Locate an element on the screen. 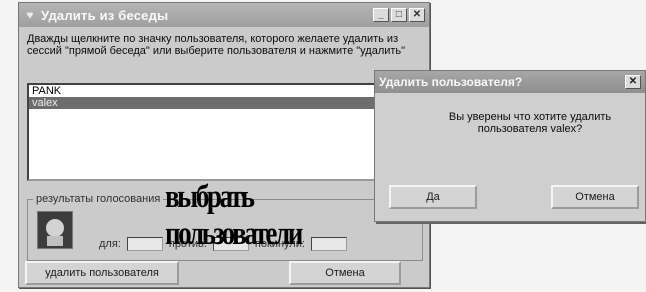 This screenshot has height=292, width=646. remove-user-button: удалить пользователя is located at coordinates (102, 273).